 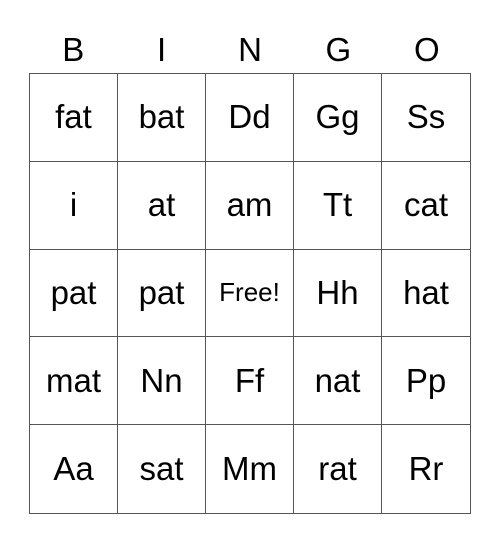 I want to click on bingo-cell: Dd, so click(x=250, y=118).